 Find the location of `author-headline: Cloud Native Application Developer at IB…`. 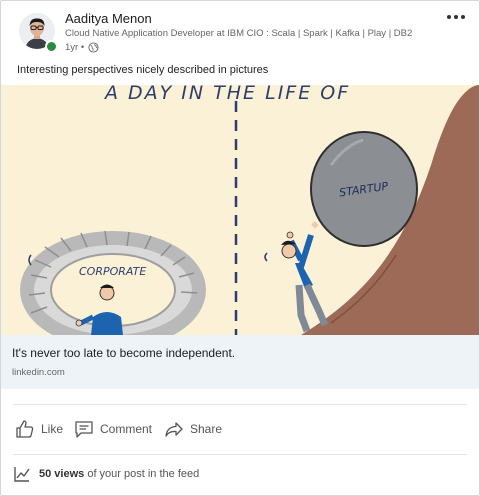

author-headline: Cloud Native Application Developer at IB… is located at coordinates (239, 33).